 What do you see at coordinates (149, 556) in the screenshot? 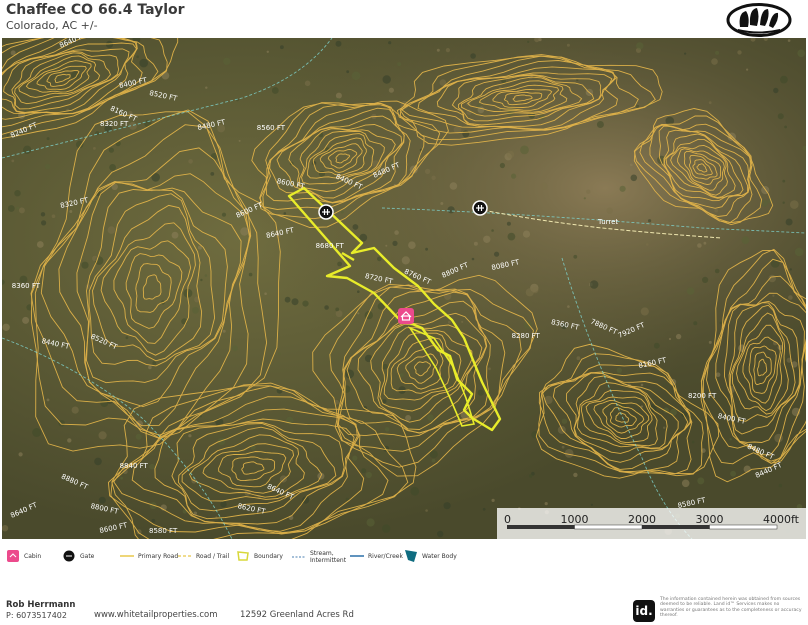
I see `legend-item-primary-road: Primary Road` at bounding box center [149, 556].